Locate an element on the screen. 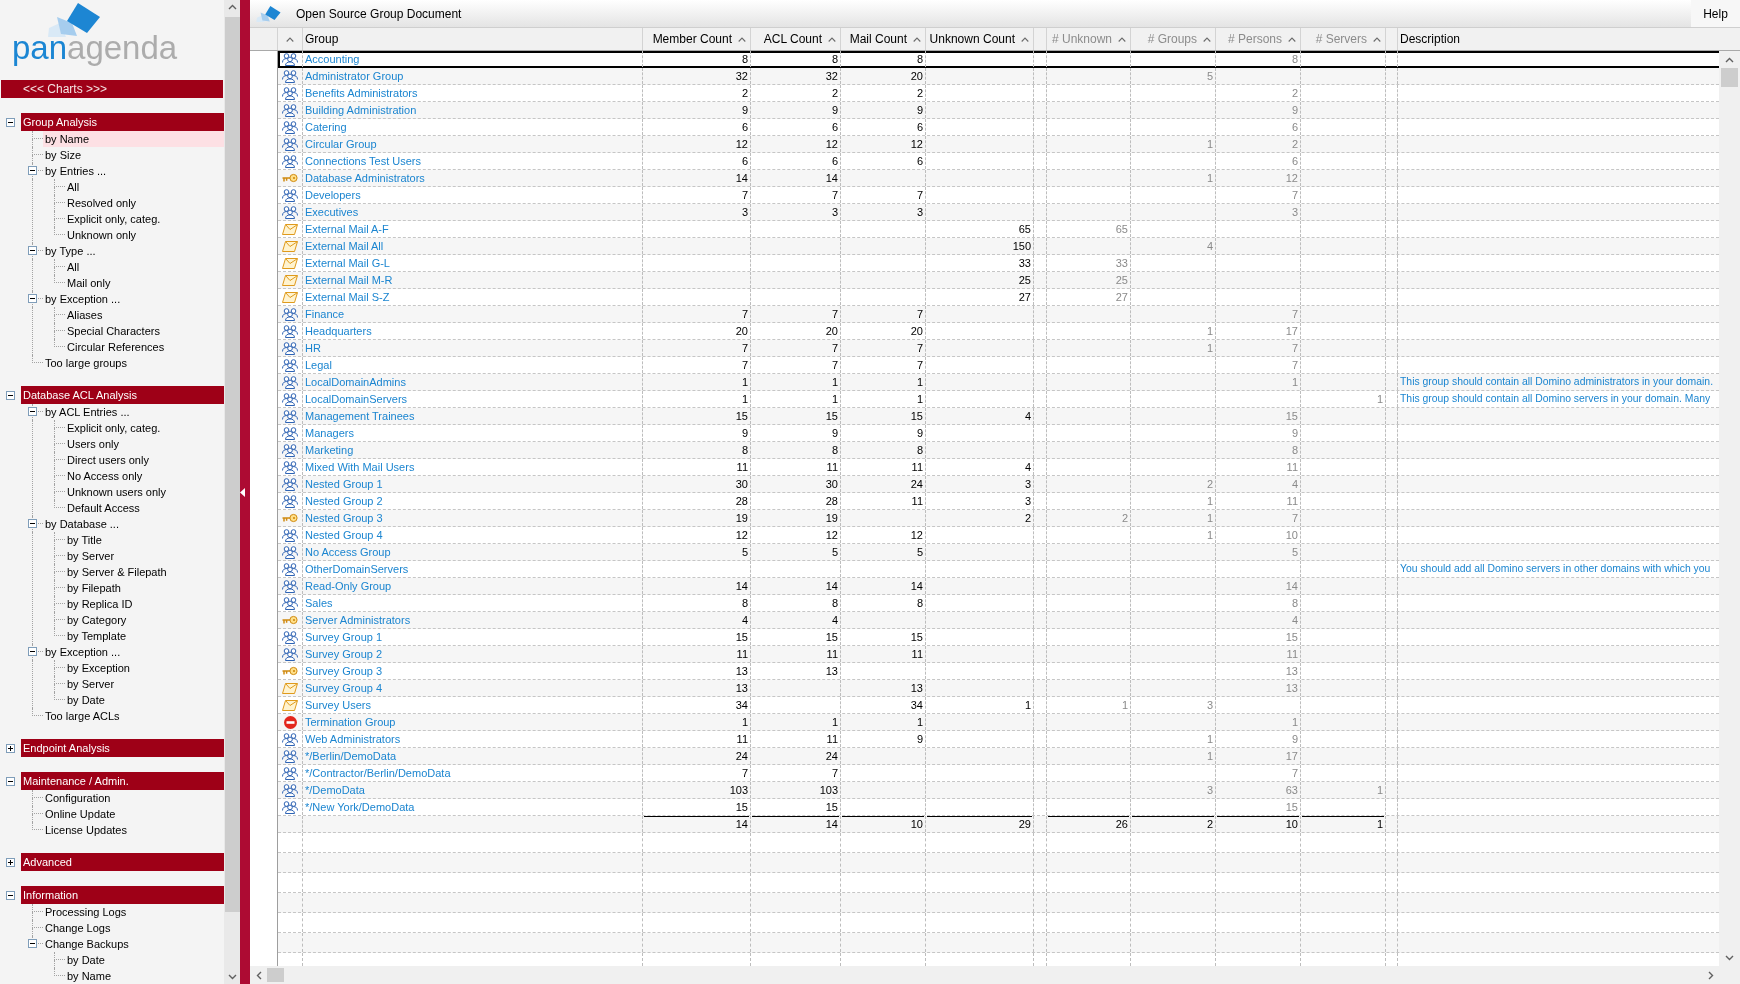 The height and width of the screenshot is (984, 1740). group-link: Executives is located at coordinates (331, 212).